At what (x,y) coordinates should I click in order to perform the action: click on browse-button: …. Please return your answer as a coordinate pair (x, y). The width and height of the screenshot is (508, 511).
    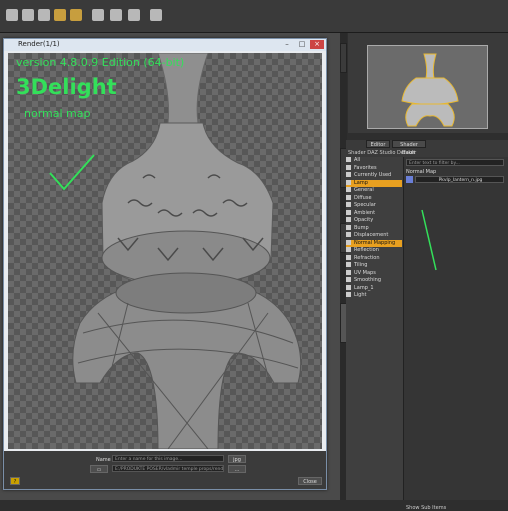
    Looking at the image, I should click on (237, 469).